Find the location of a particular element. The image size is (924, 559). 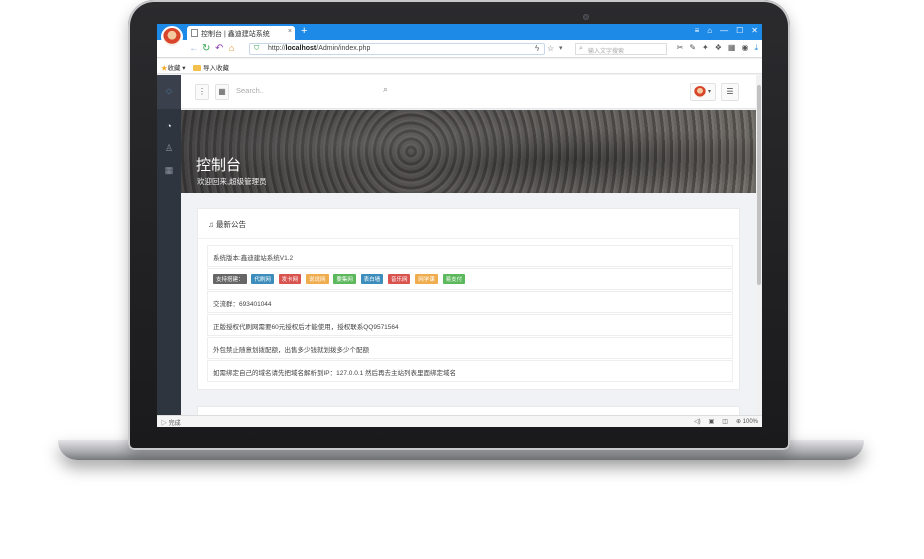

sidebar-item-users: ♙ is located at coordinates (169, 148).